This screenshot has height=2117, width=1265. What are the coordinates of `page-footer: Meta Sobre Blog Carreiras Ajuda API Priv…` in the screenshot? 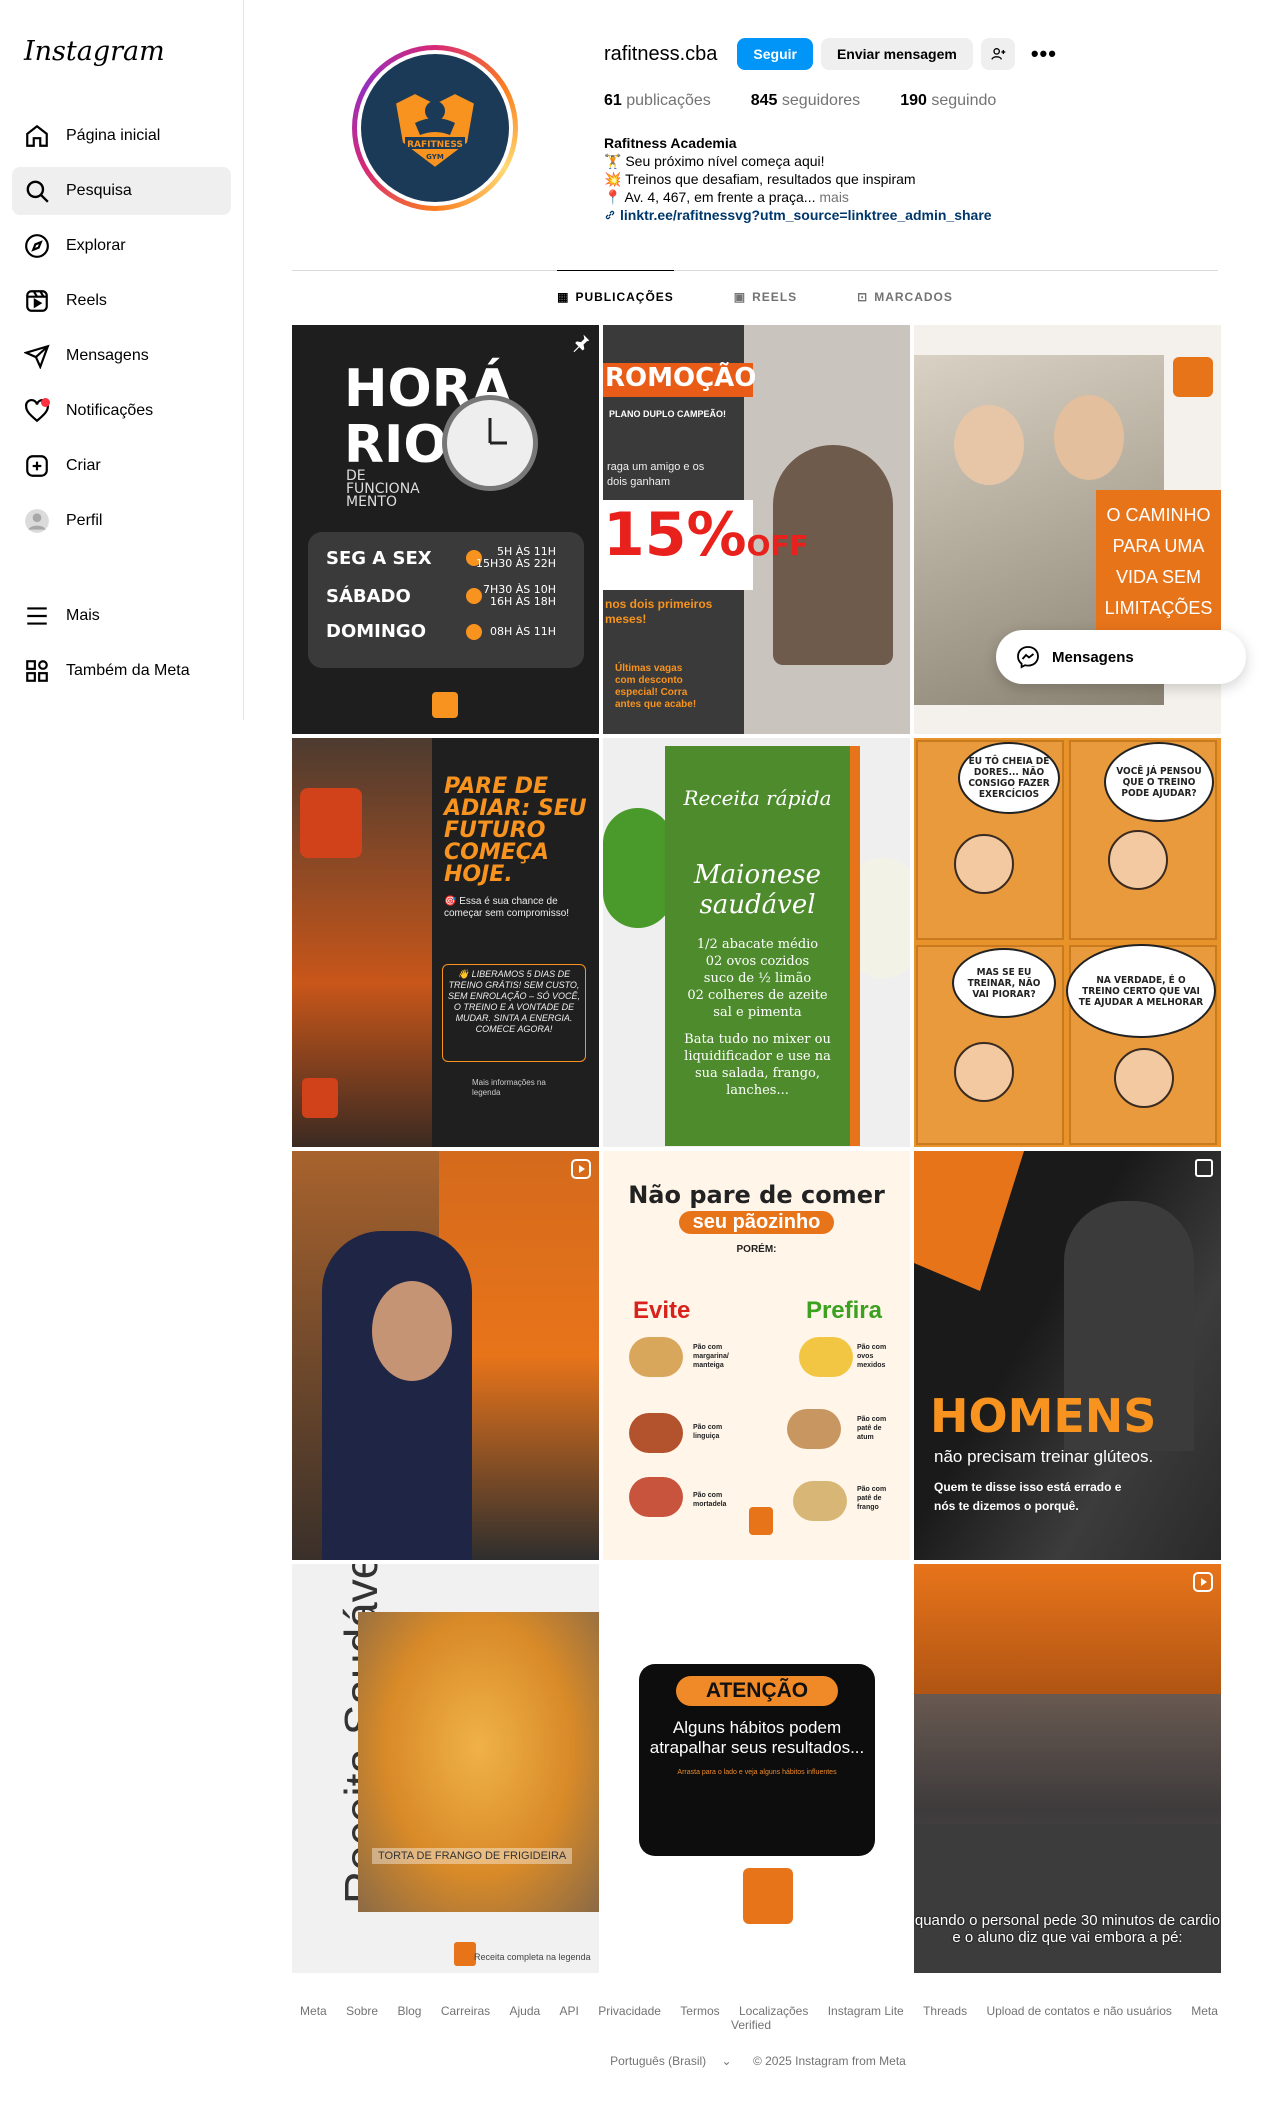 It's located at (755, 2036).